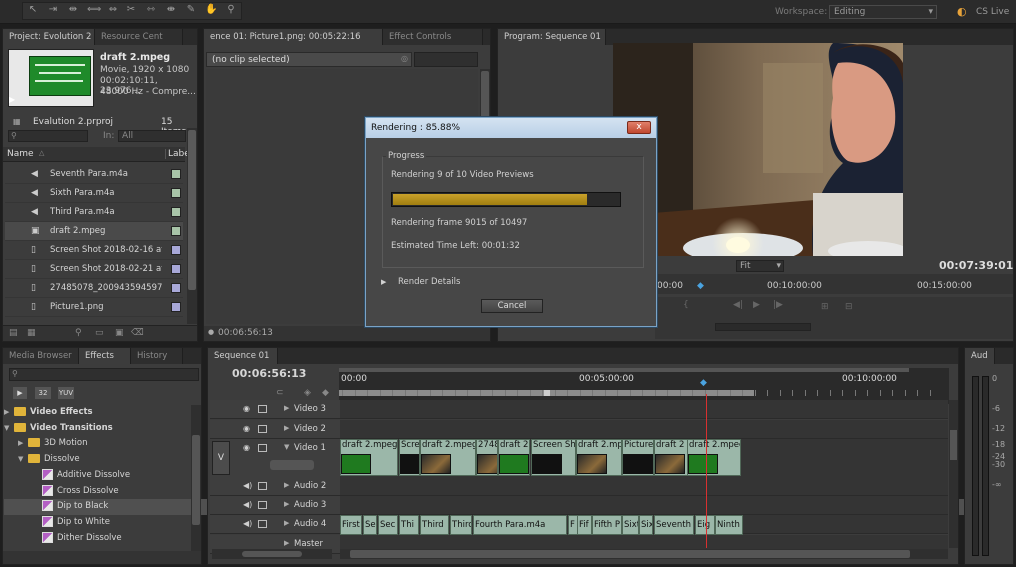  What do you see at coordinates (429, 282) in the screenshot?
I see `render-details-toggle: Render Details` at bounding box center [429, 282].